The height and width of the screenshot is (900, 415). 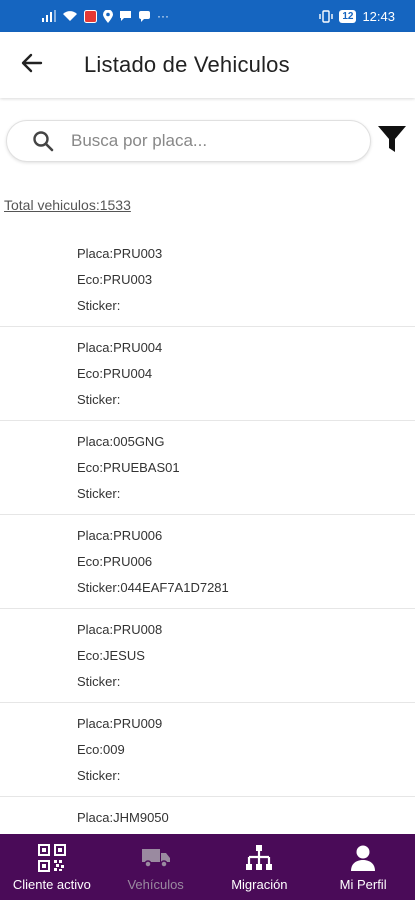 What do you see at coordinates (111, 655) in the screenshot?
I see `vehicle-eco: Eco:JESUS` at bounding box center [111, 655].